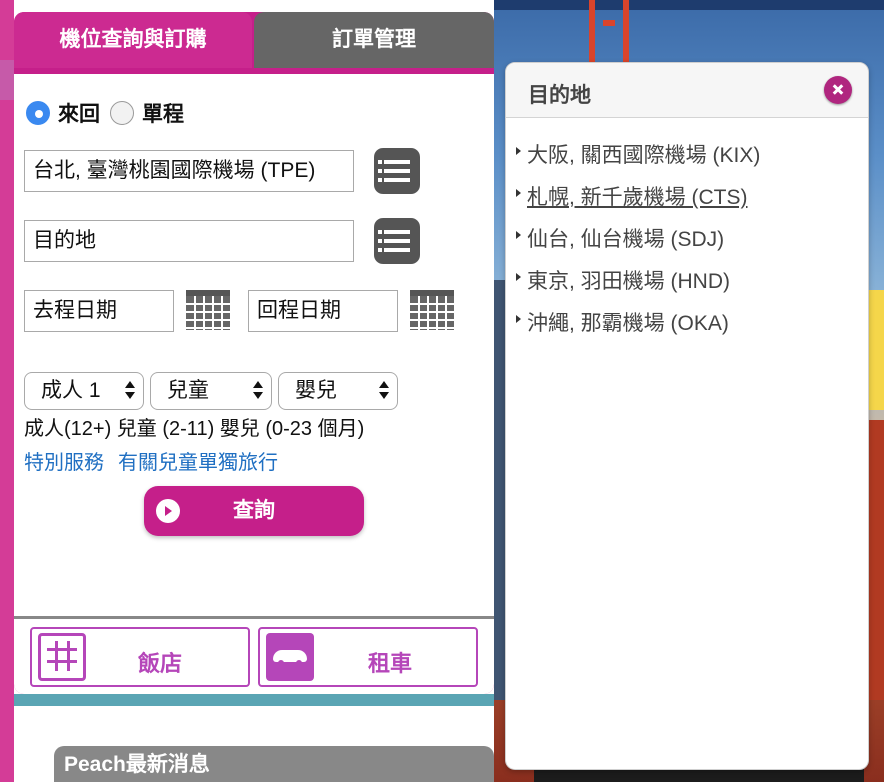  Describe the element at coordinates (254, 656) in the screenshot. I see `extra-services: 飯店 租車` at that location.